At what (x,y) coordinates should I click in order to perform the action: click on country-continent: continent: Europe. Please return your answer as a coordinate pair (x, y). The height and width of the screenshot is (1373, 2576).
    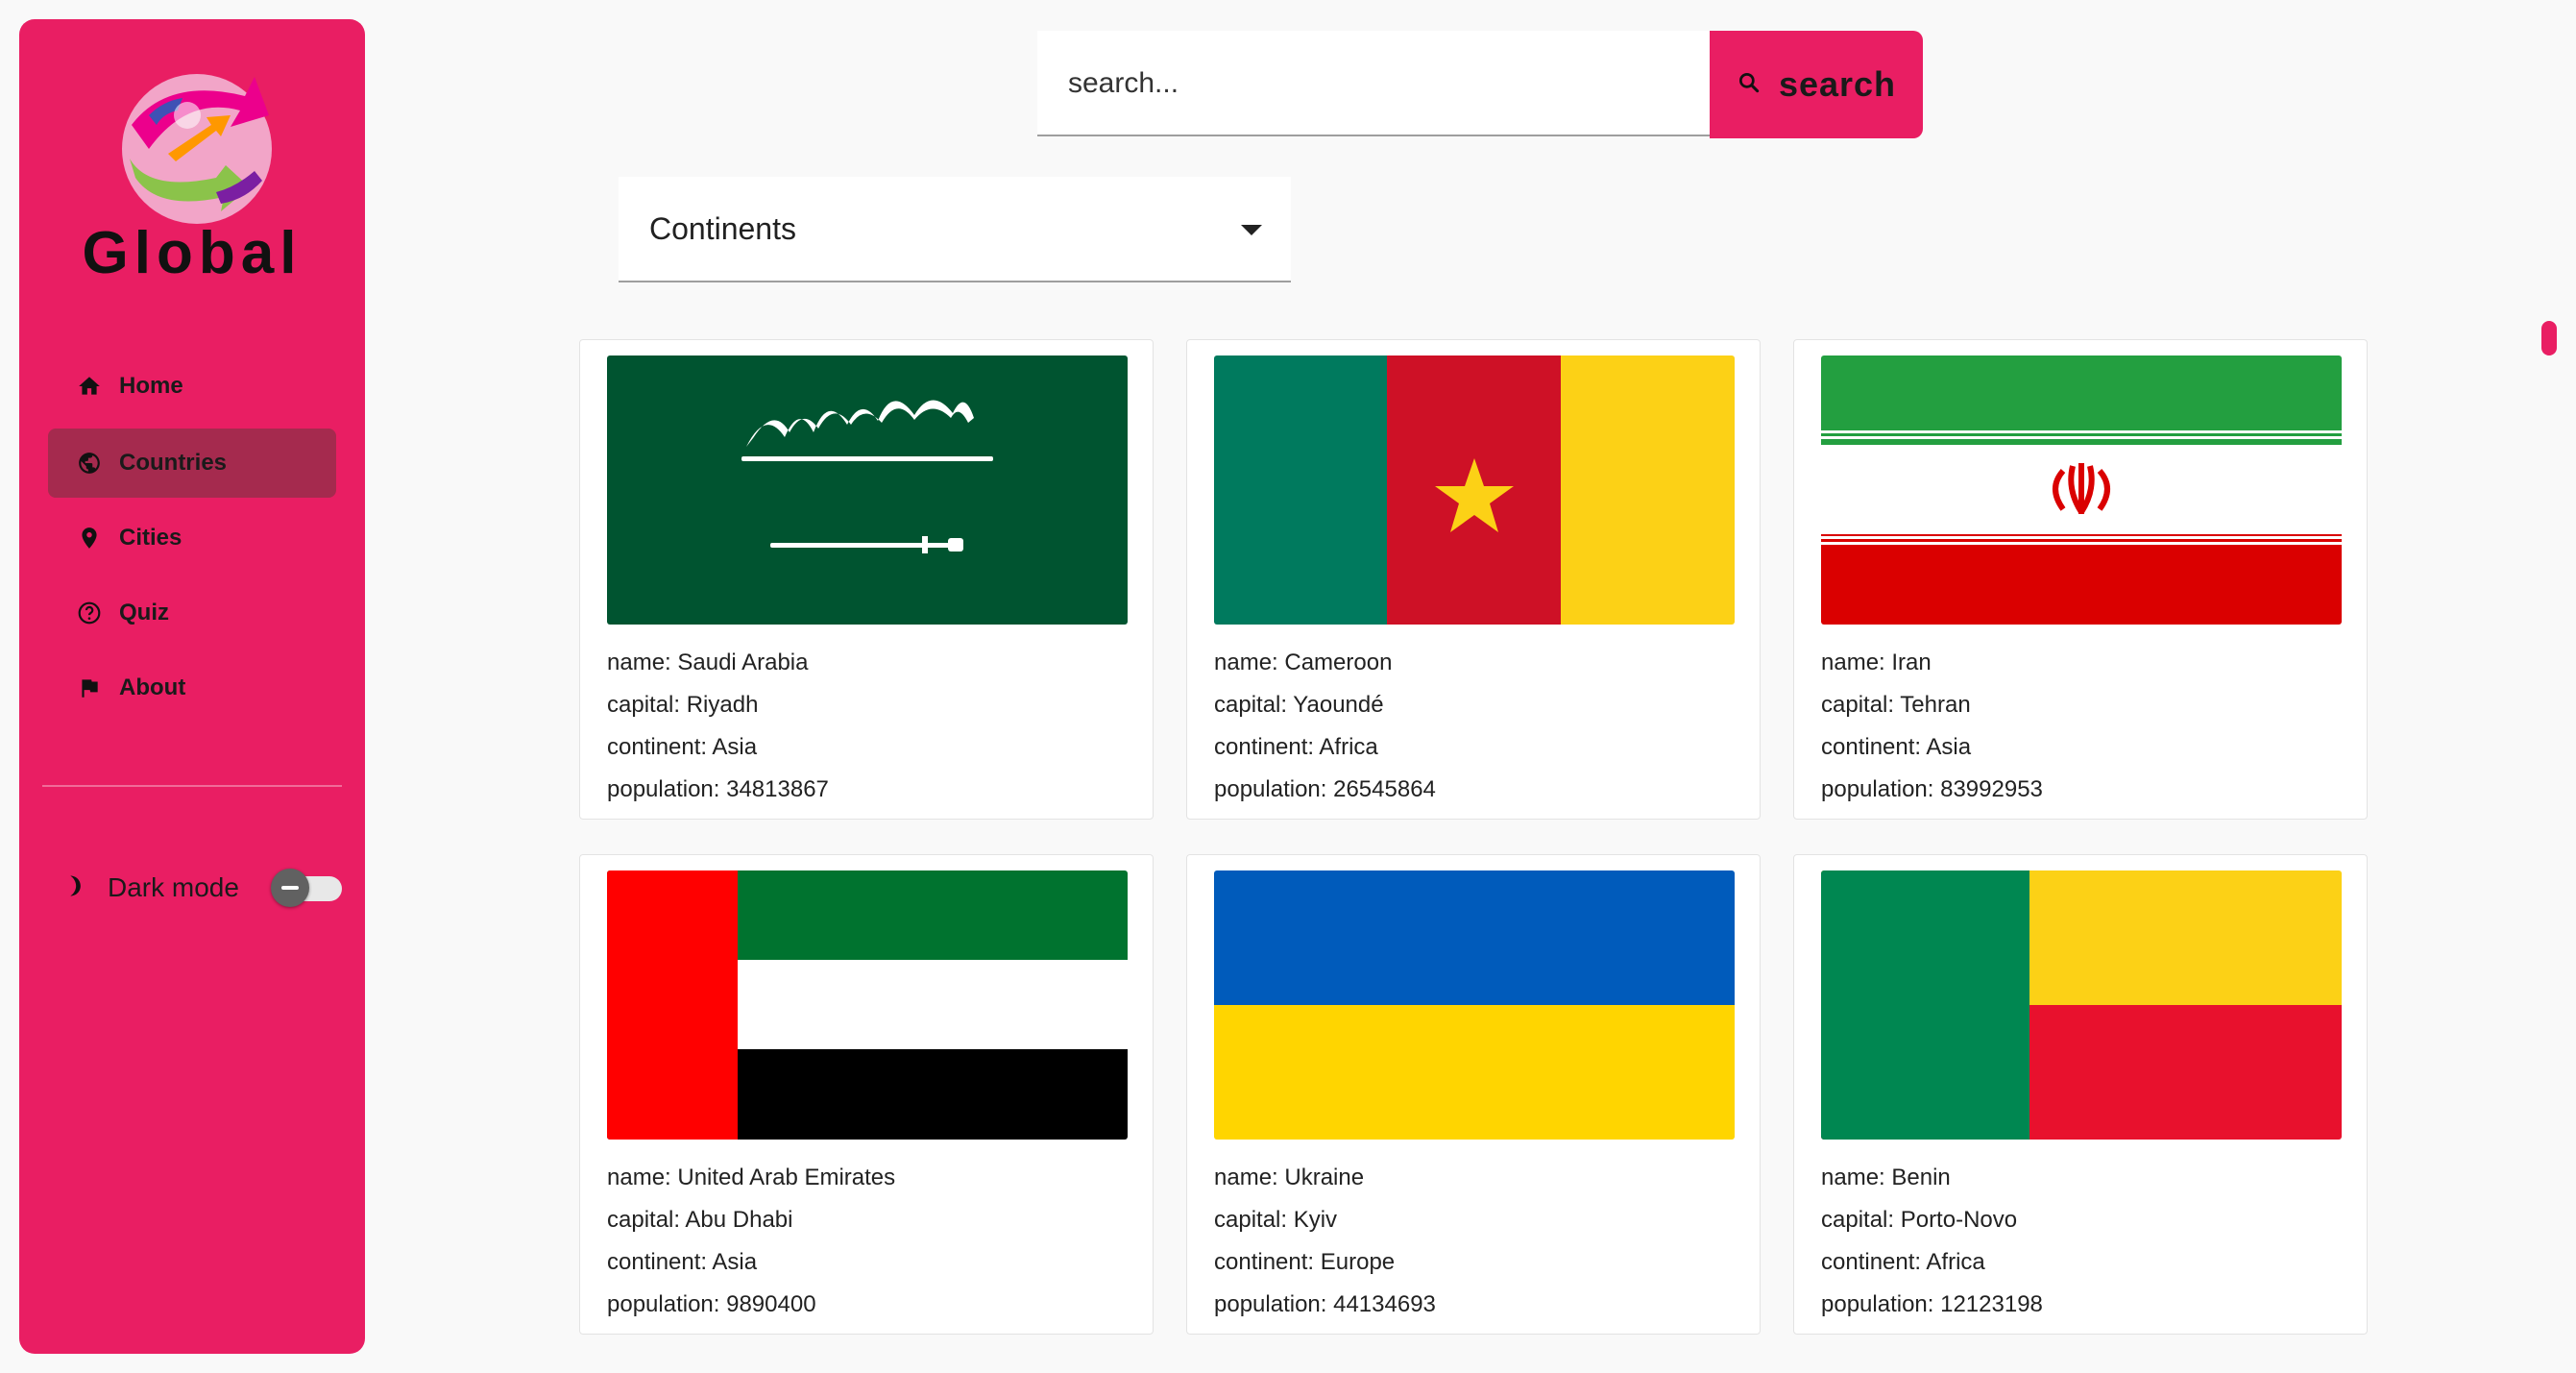
    Looking at the image, I should click on (1305, 1262).